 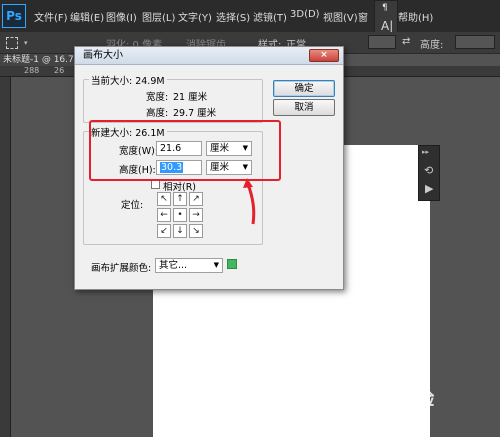 What do you see at coordinates (128, 80) in the screenshot?
I see `current-size-title: 当前大小: 24.9M` at bounding box center [128, 80].